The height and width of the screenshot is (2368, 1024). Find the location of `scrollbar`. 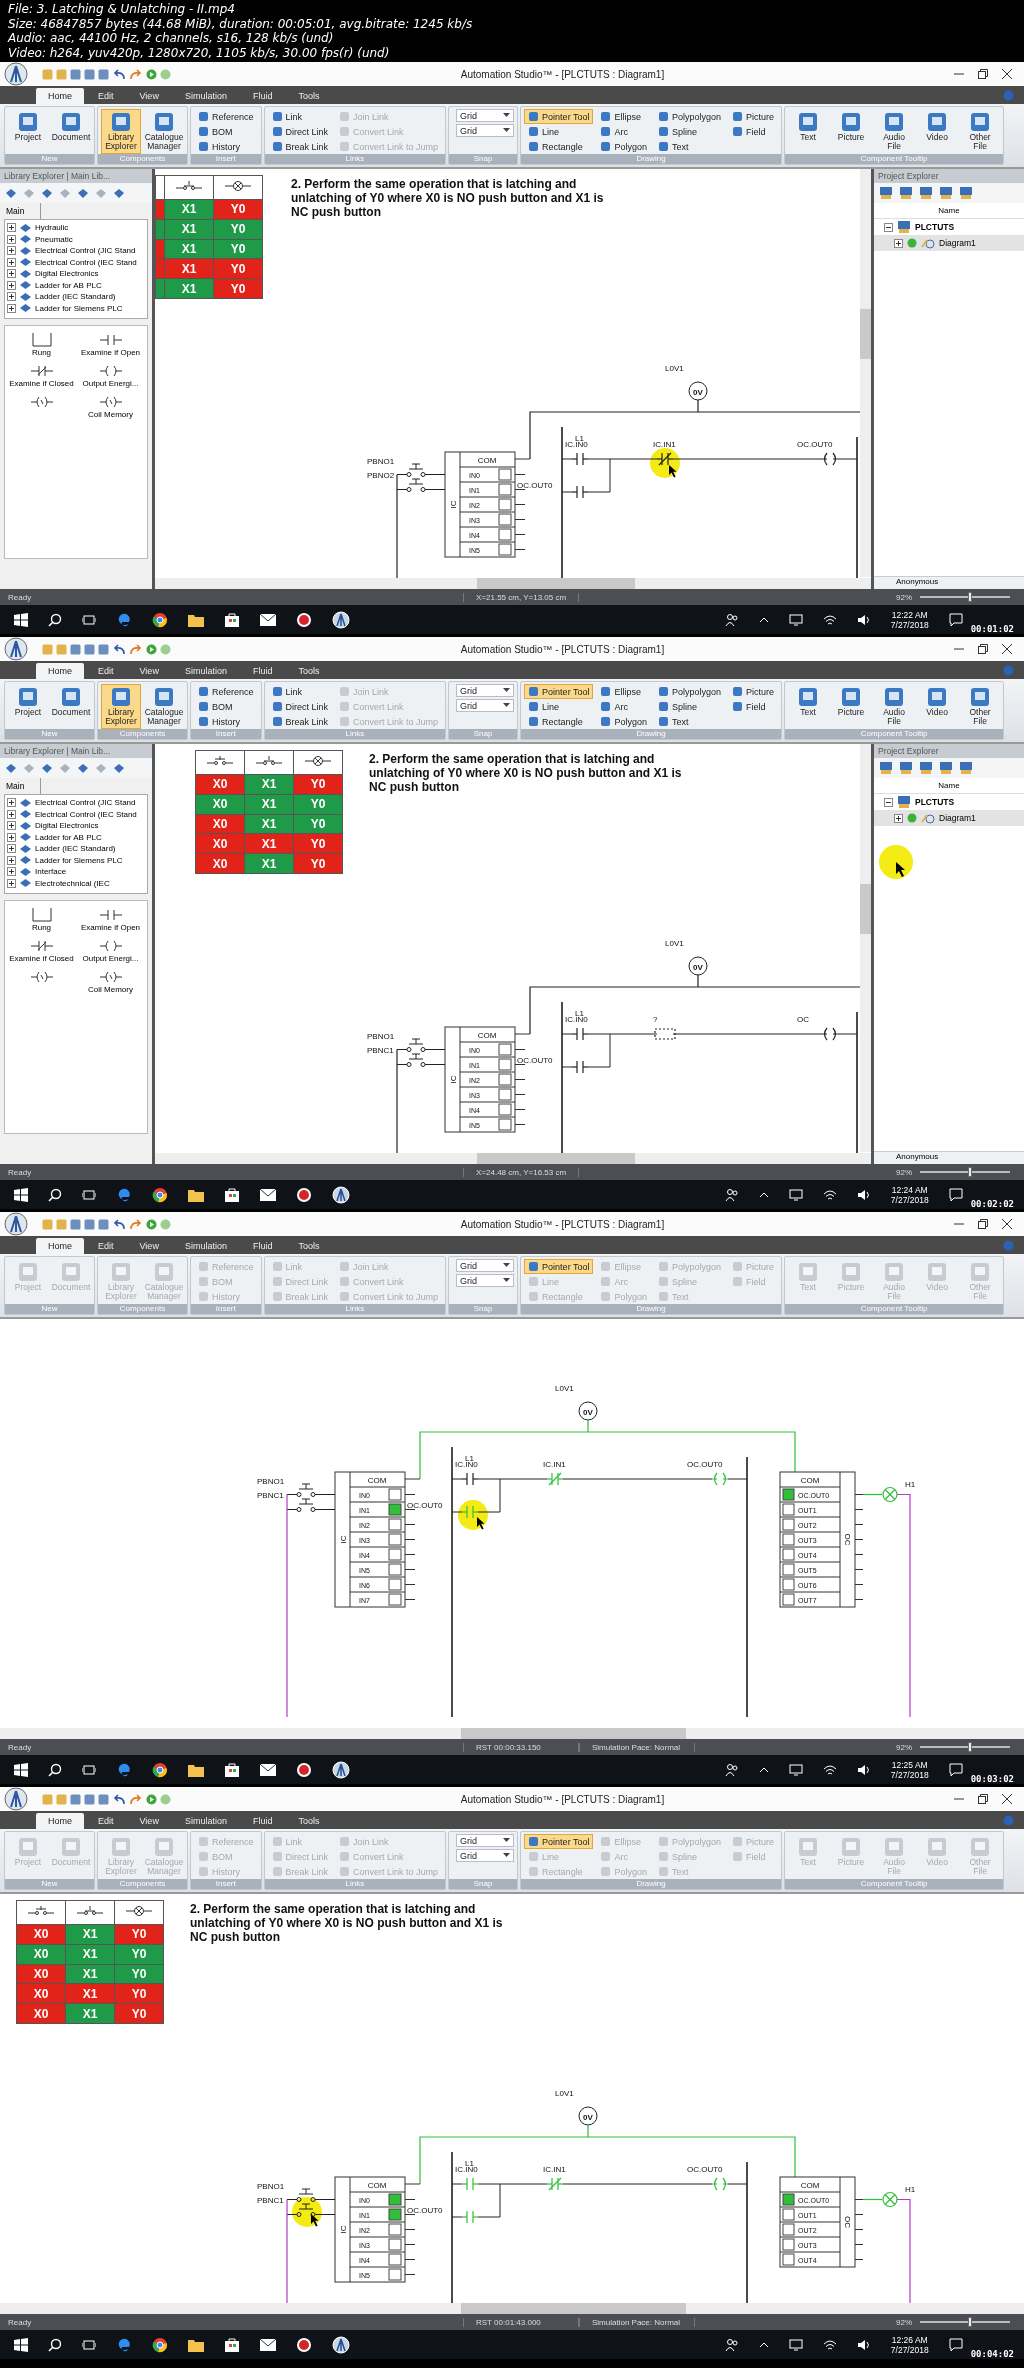

scrollbar is located at coordinates (512, 1733).